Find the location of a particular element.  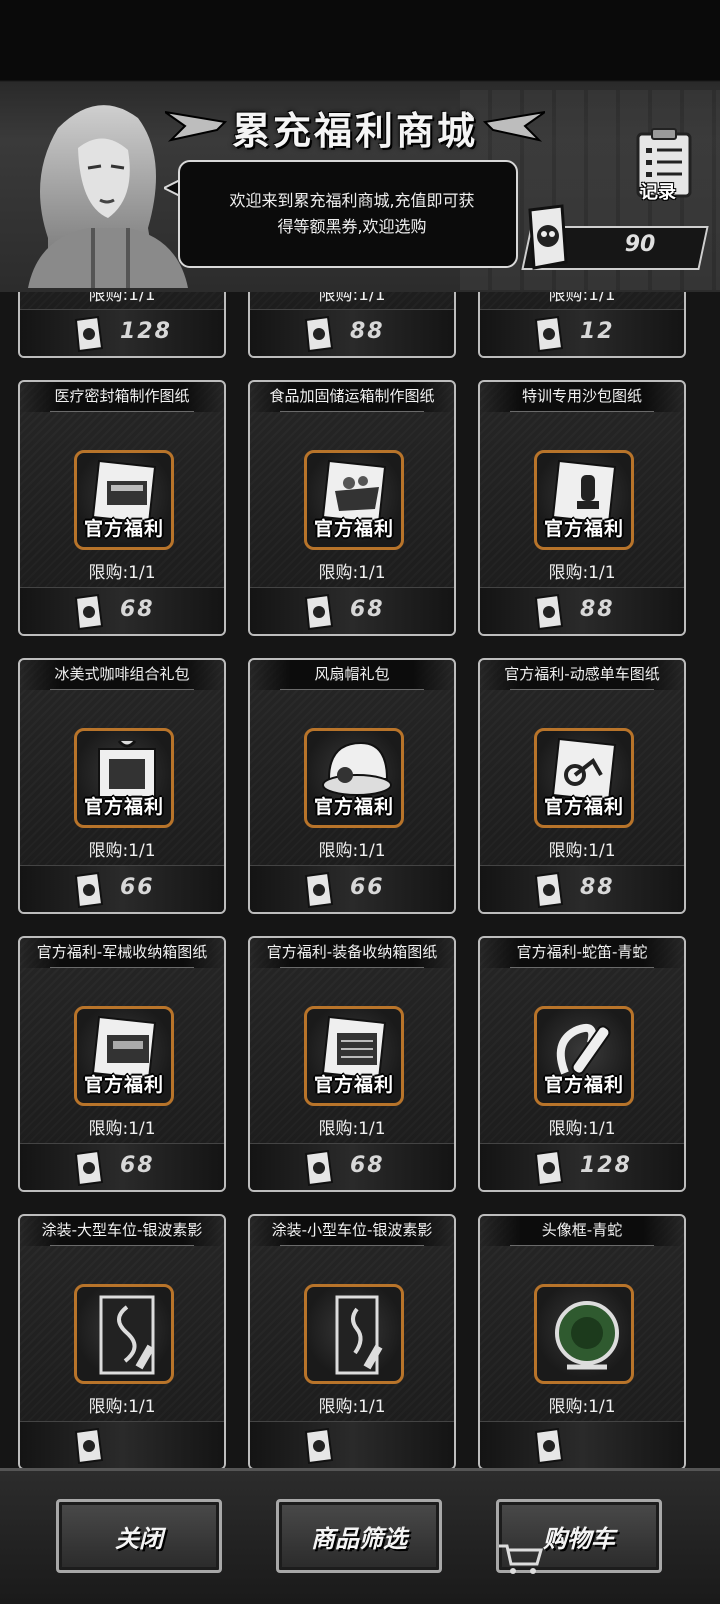

close-button: 关闭 is located at coordinates (139, 1536).